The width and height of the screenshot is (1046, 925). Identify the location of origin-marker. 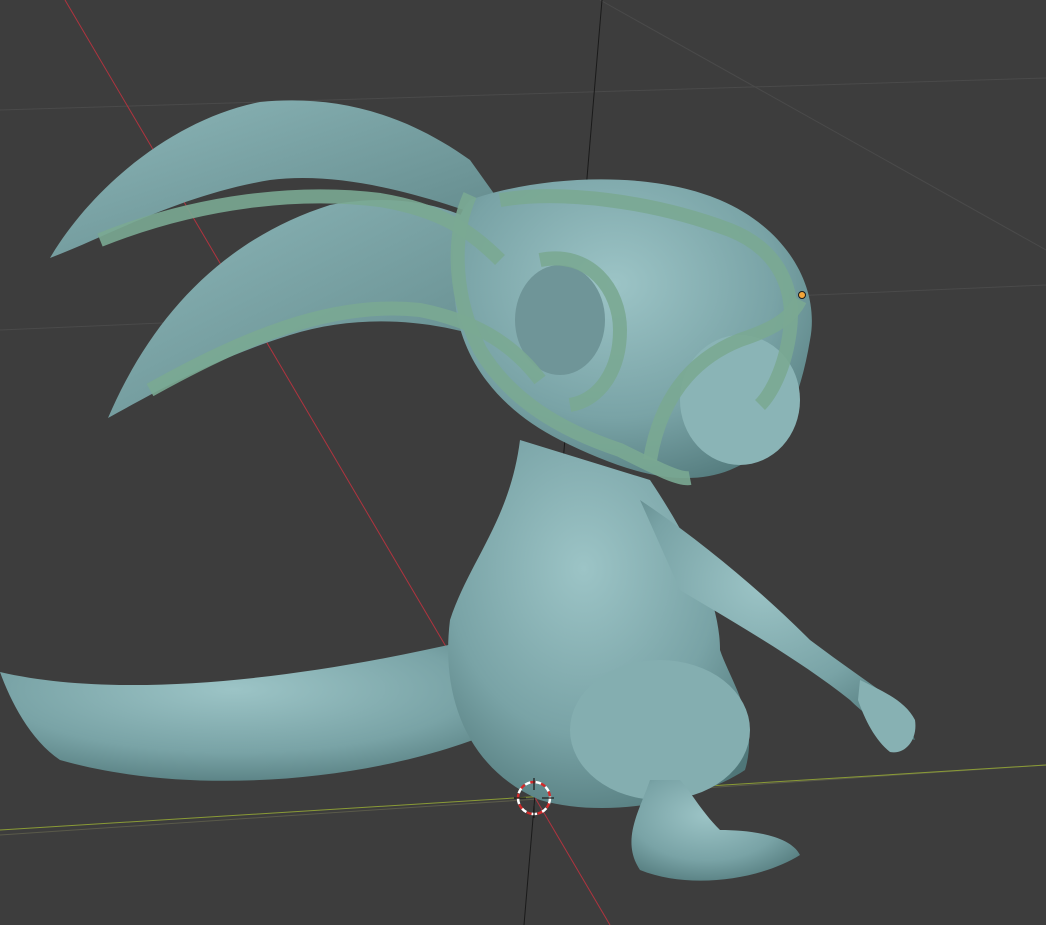
(802, 295).